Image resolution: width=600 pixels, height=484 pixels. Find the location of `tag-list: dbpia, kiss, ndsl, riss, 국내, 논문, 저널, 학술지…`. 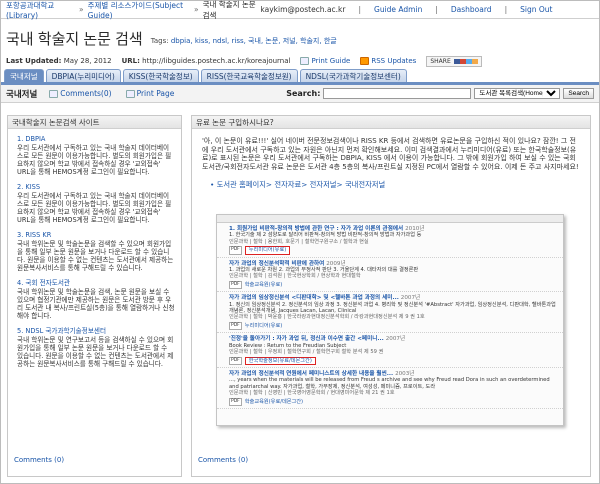

tag-list: dbpia, kiss, ndsl, riss, 국내, 논문, 저널, 학술지… is located at coordinates (254, 41).